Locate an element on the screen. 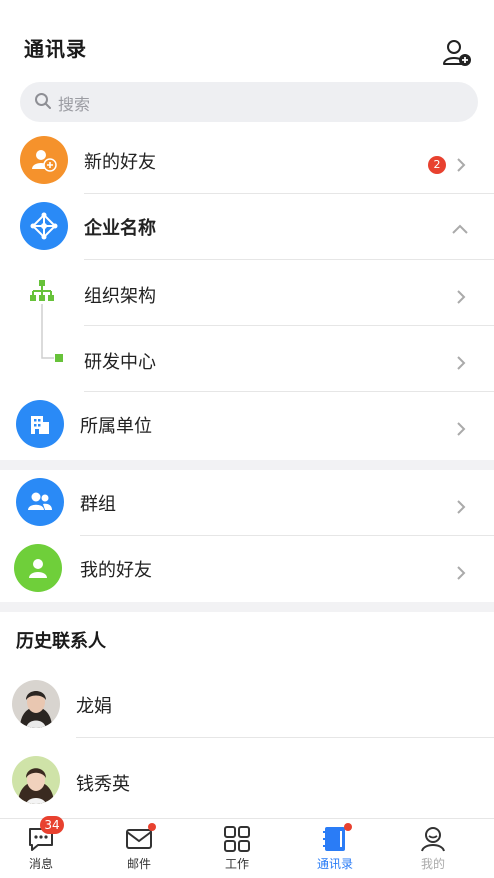 The image size is (494, 878). new-friends-row: 新的好友 2 is located at coordinates (247, 161).